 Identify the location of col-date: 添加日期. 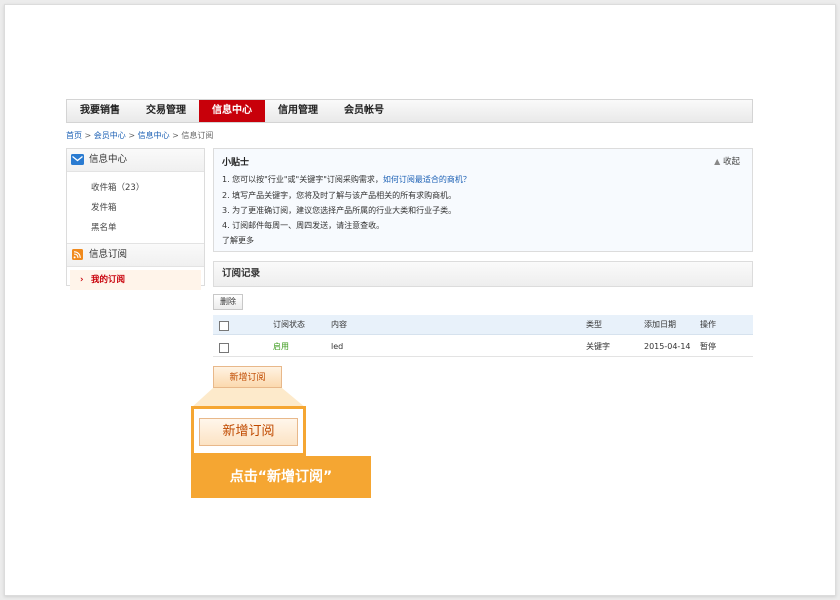
(660, 324).